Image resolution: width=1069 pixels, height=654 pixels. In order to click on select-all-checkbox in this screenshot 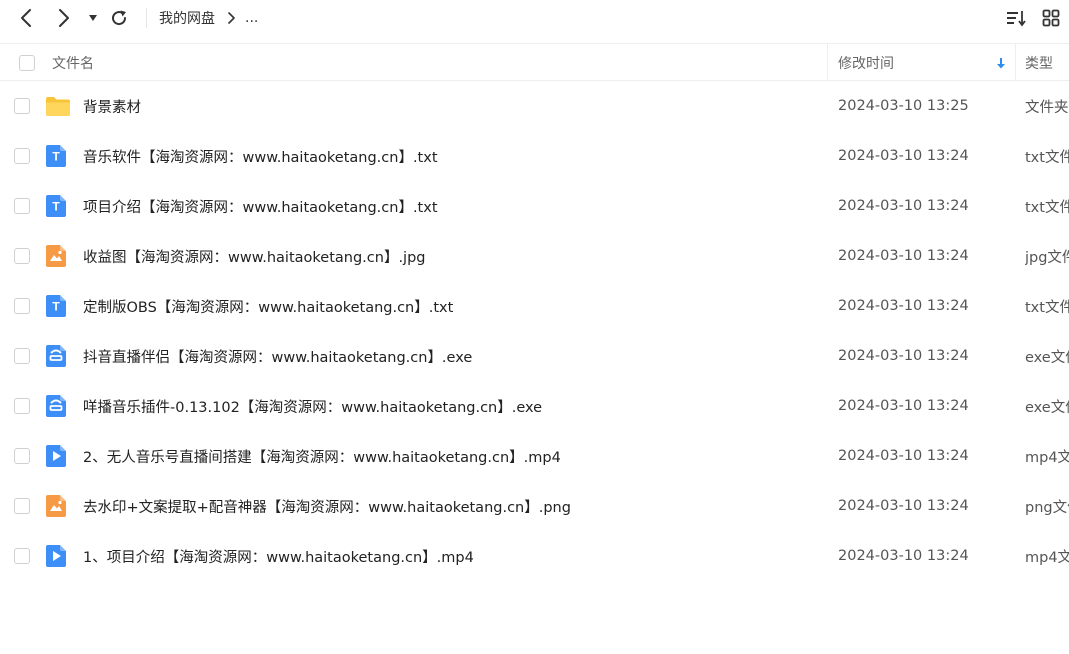, I will do `click(27, 62)`.